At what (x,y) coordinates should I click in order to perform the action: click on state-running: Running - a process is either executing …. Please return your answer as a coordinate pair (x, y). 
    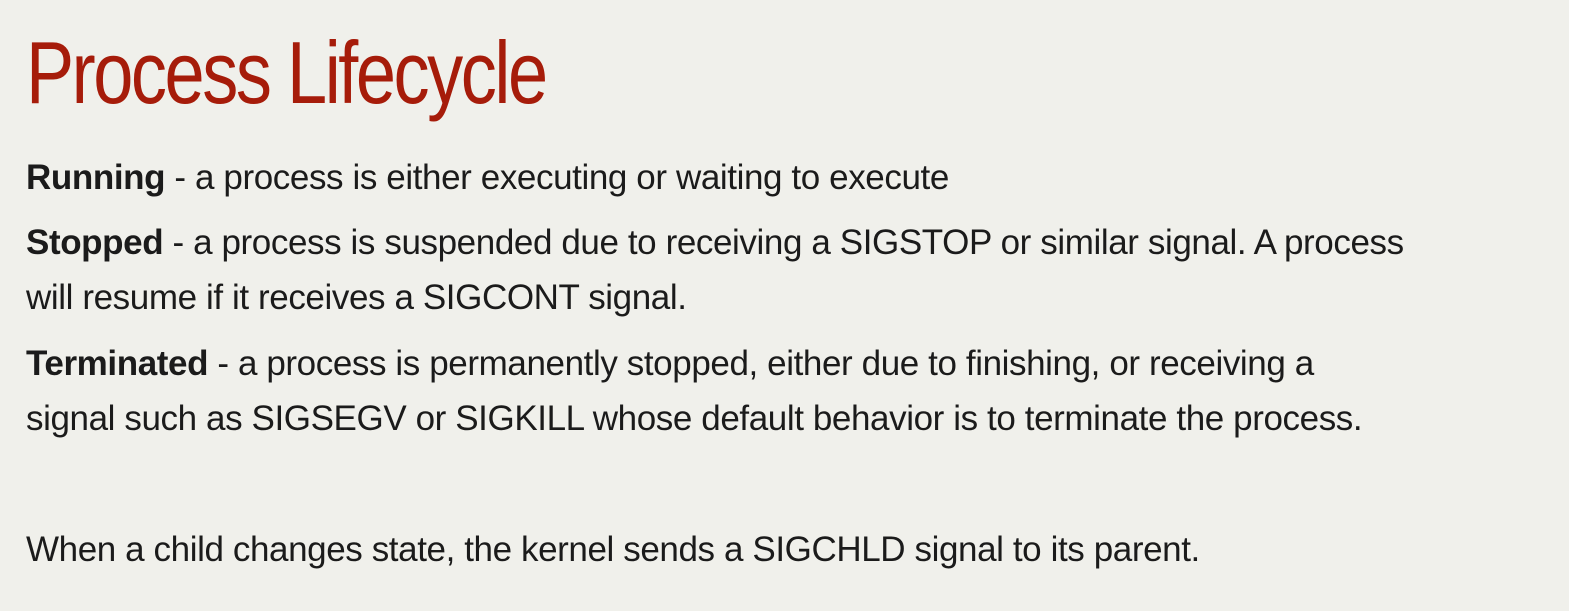
    Looking at the image, I should click on (487, 177).